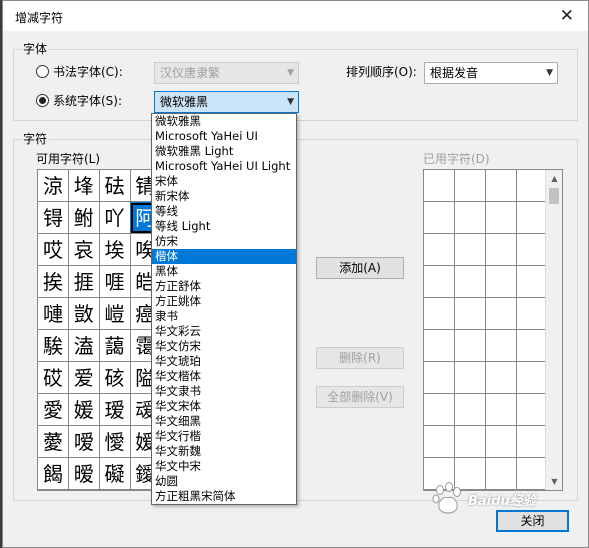 The height and width of the screenshot is (548, 589). I want to click on font-option: 微软雅黑 Light, so click(224, 151).